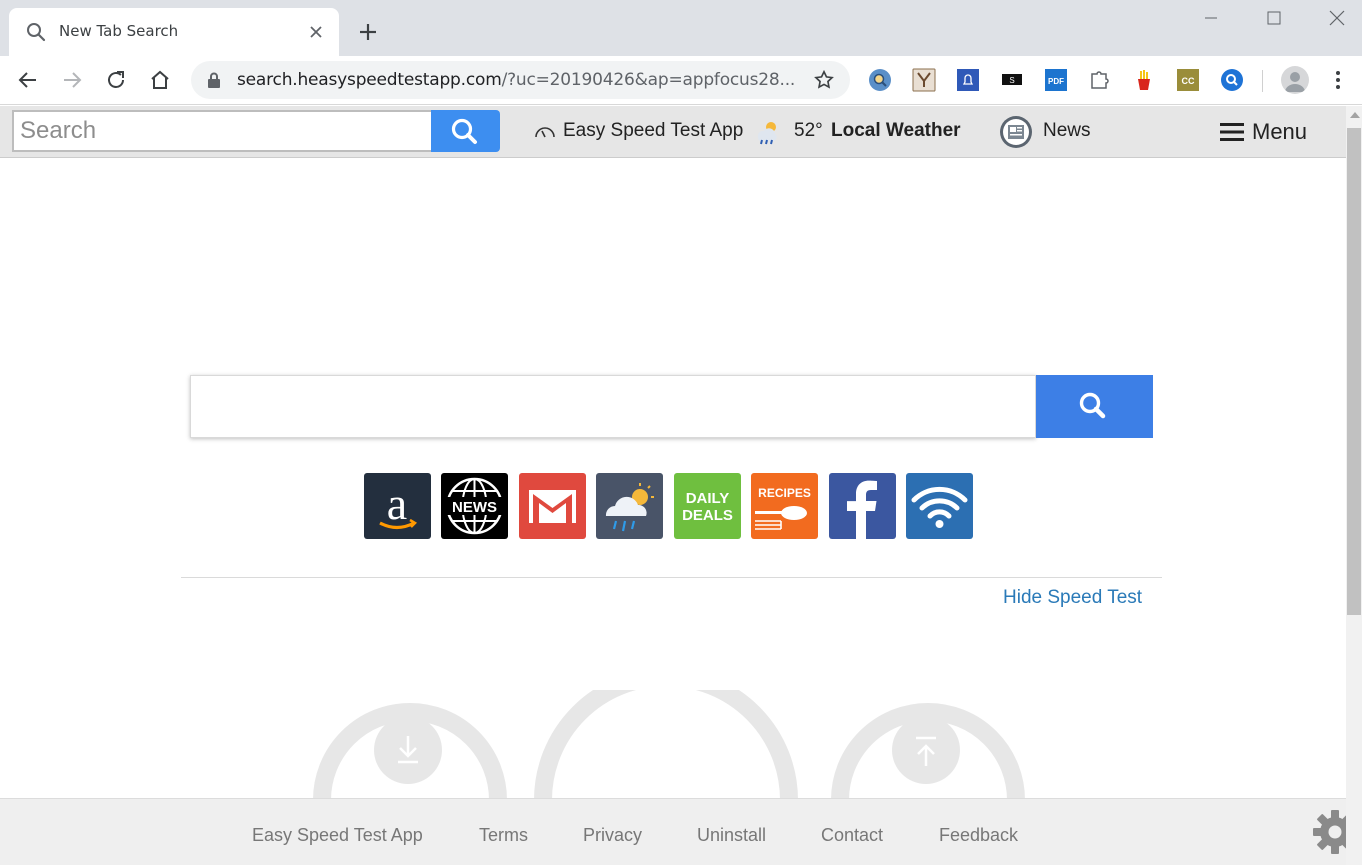 Image resolution: width=1362 pixels, height=865 pixels. I want to click on amazon-icon: a, so click(398, 504).